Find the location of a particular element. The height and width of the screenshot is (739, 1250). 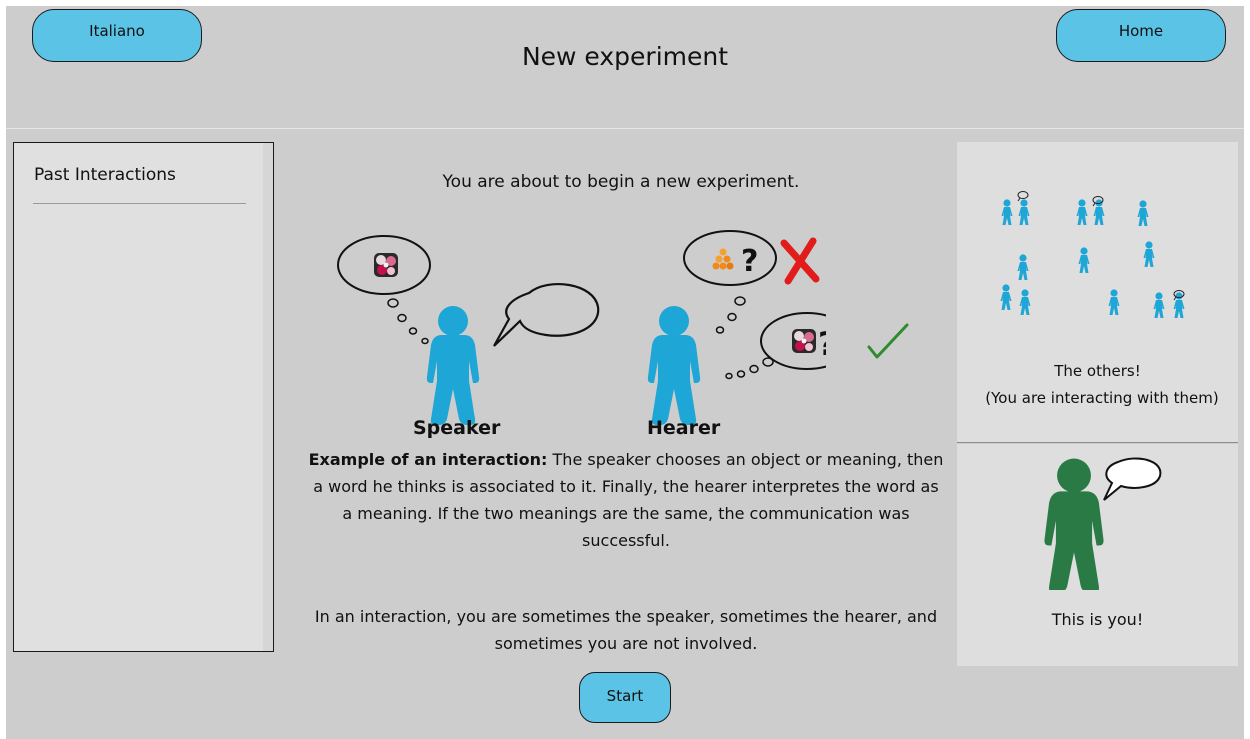

speaker-figure-icon is located at coordinates (453, 365).